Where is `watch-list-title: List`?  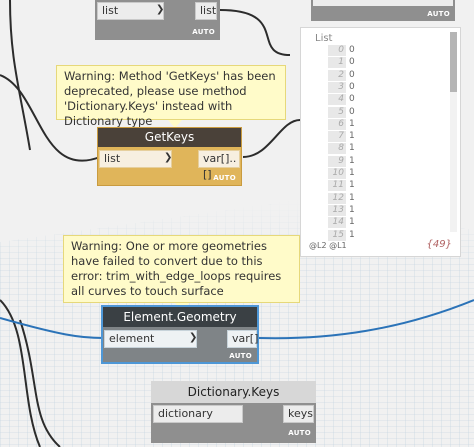 watch-list-title: List is located at coordinates (324, 38).